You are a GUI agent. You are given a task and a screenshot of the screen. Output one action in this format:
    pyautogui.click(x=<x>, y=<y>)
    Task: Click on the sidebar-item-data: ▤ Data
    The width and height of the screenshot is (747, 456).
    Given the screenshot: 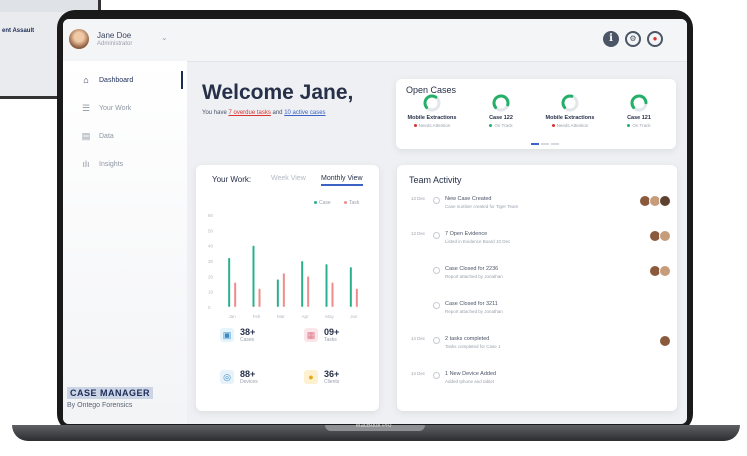 What is the action you would take?
    pyautogui.click(x=97, y=136)
    